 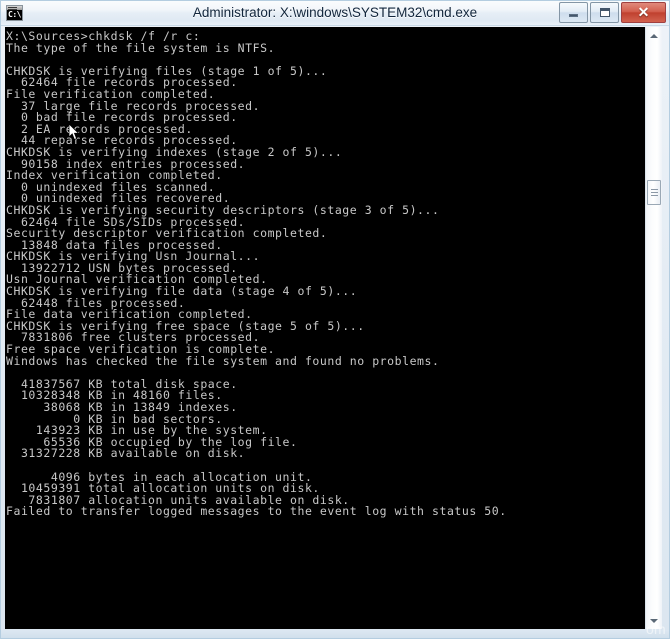 I want to click on scroll-up-arrow-icon, so click(x=654, y=35).